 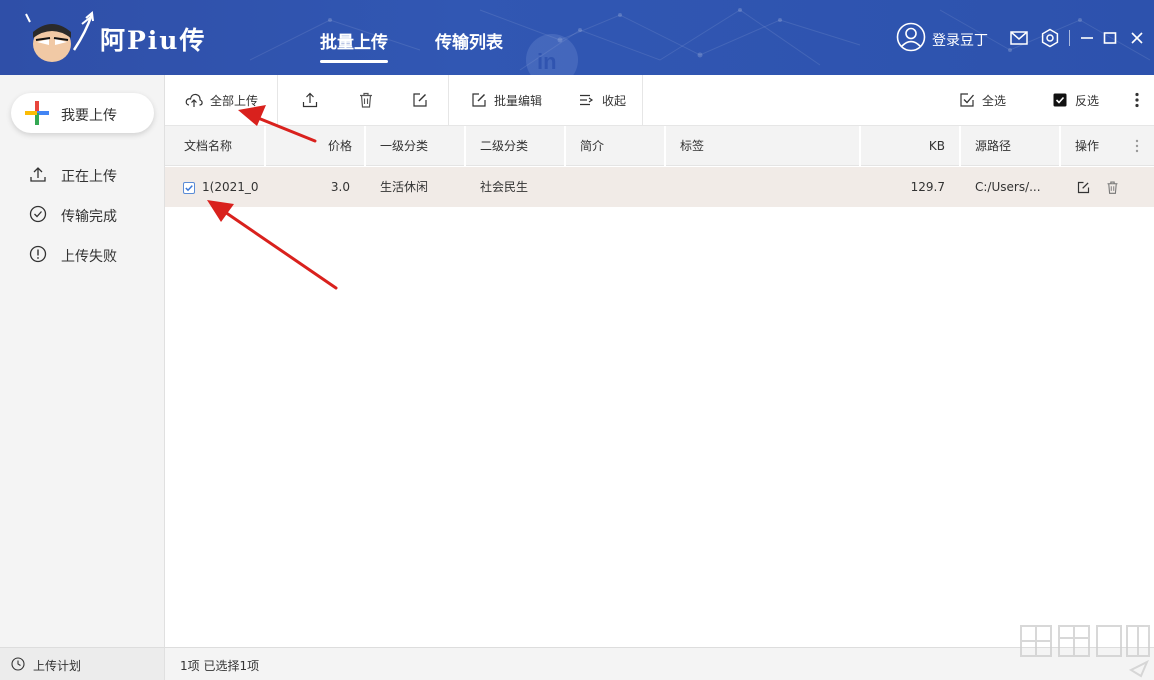 What do you see at coordinates (89, 116) in the screenshot?
I see `upload-button-label: 我要上传` at bounding box center [89, 116].